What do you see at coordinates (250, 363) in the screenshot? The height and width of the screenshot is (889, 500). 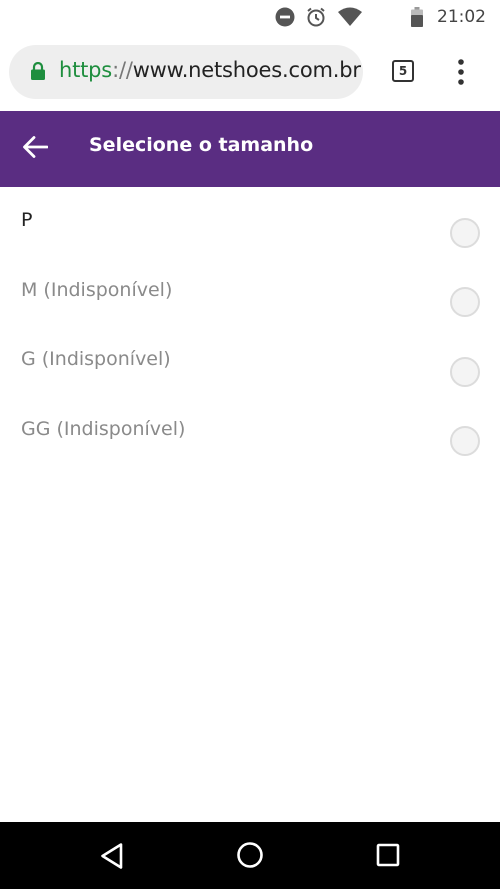 I see `size-option-g: G (Indisponível)` at bounding box center [250, 363].